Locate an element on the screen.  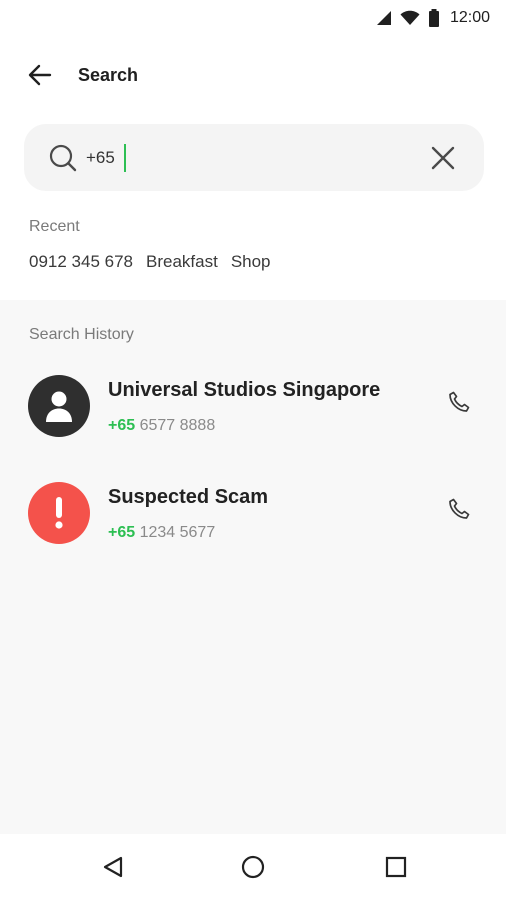
home-circle-icon is located at coordinates (253, 867).